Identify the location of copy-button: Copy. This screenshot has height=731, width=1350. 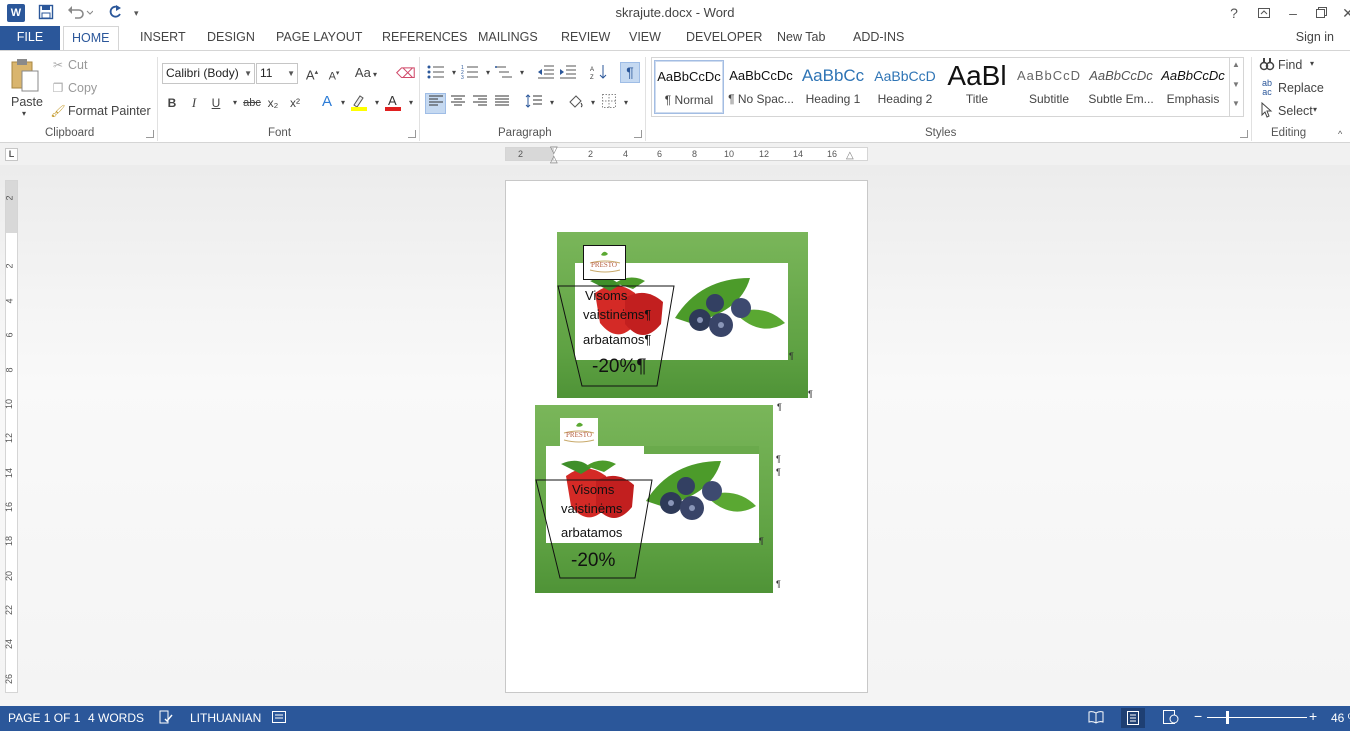
(82, 88).